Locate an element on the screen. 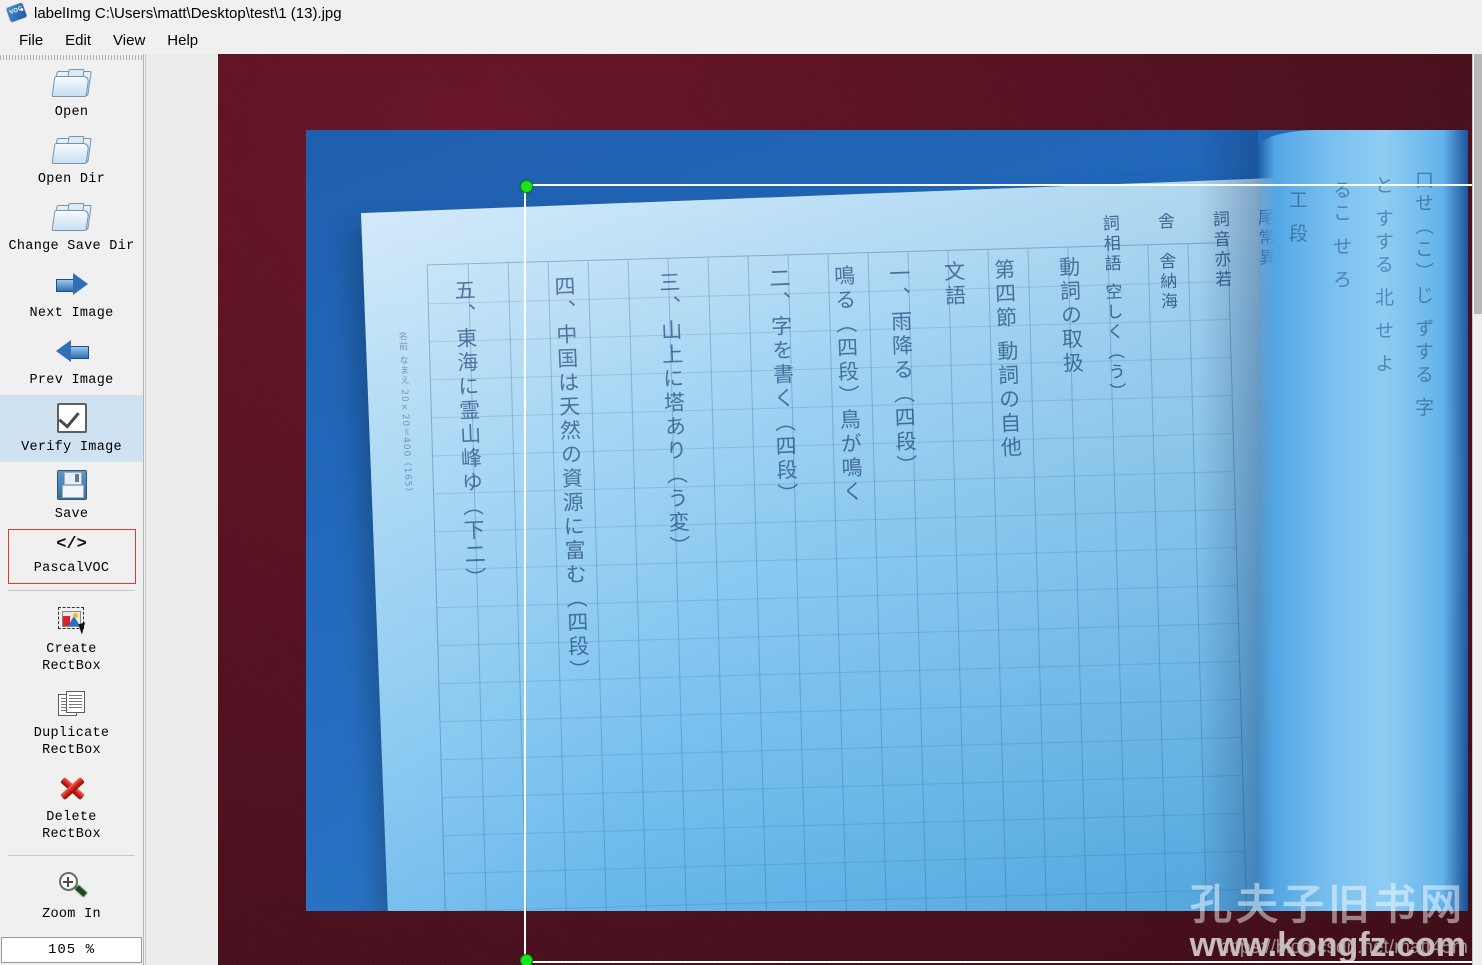 This screenshot has width=1482, height=965. toolbar-label-change-save-dir: Change Save Dir is located at coordinates (71, 246).